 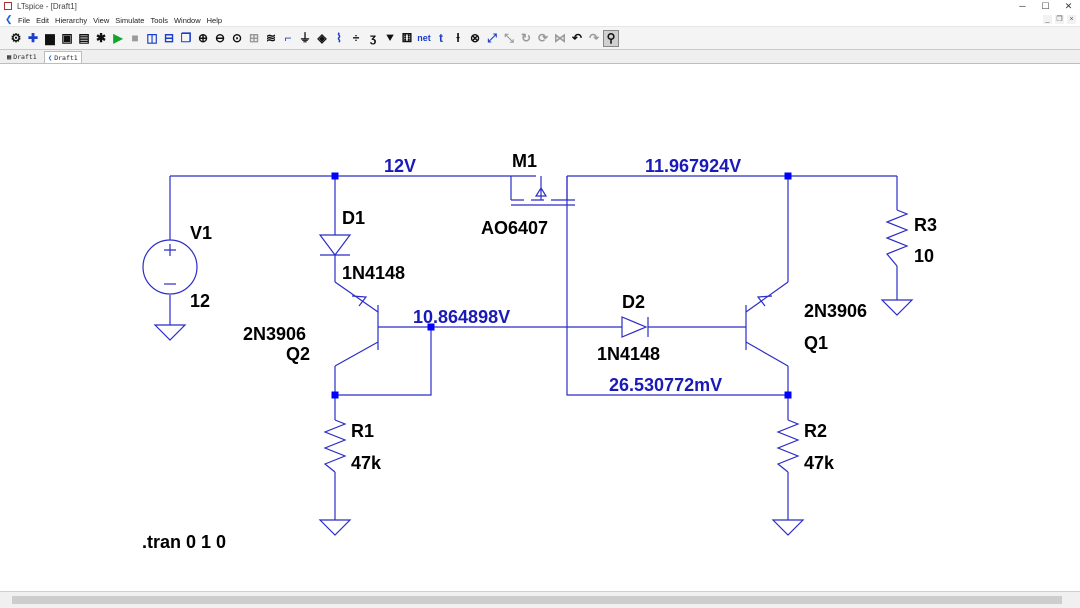 What do you see at coordinates (356, 354) in the screenshot?
I see `q2-collector-leg` at bounding box center [356, 354].